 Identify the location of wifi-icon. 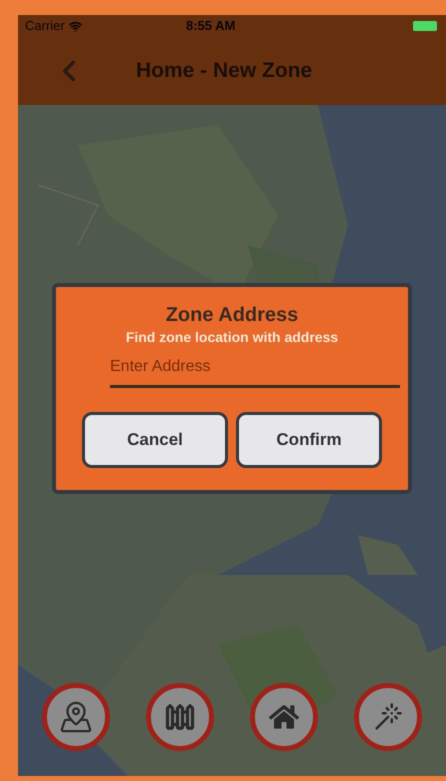
(75, 26).